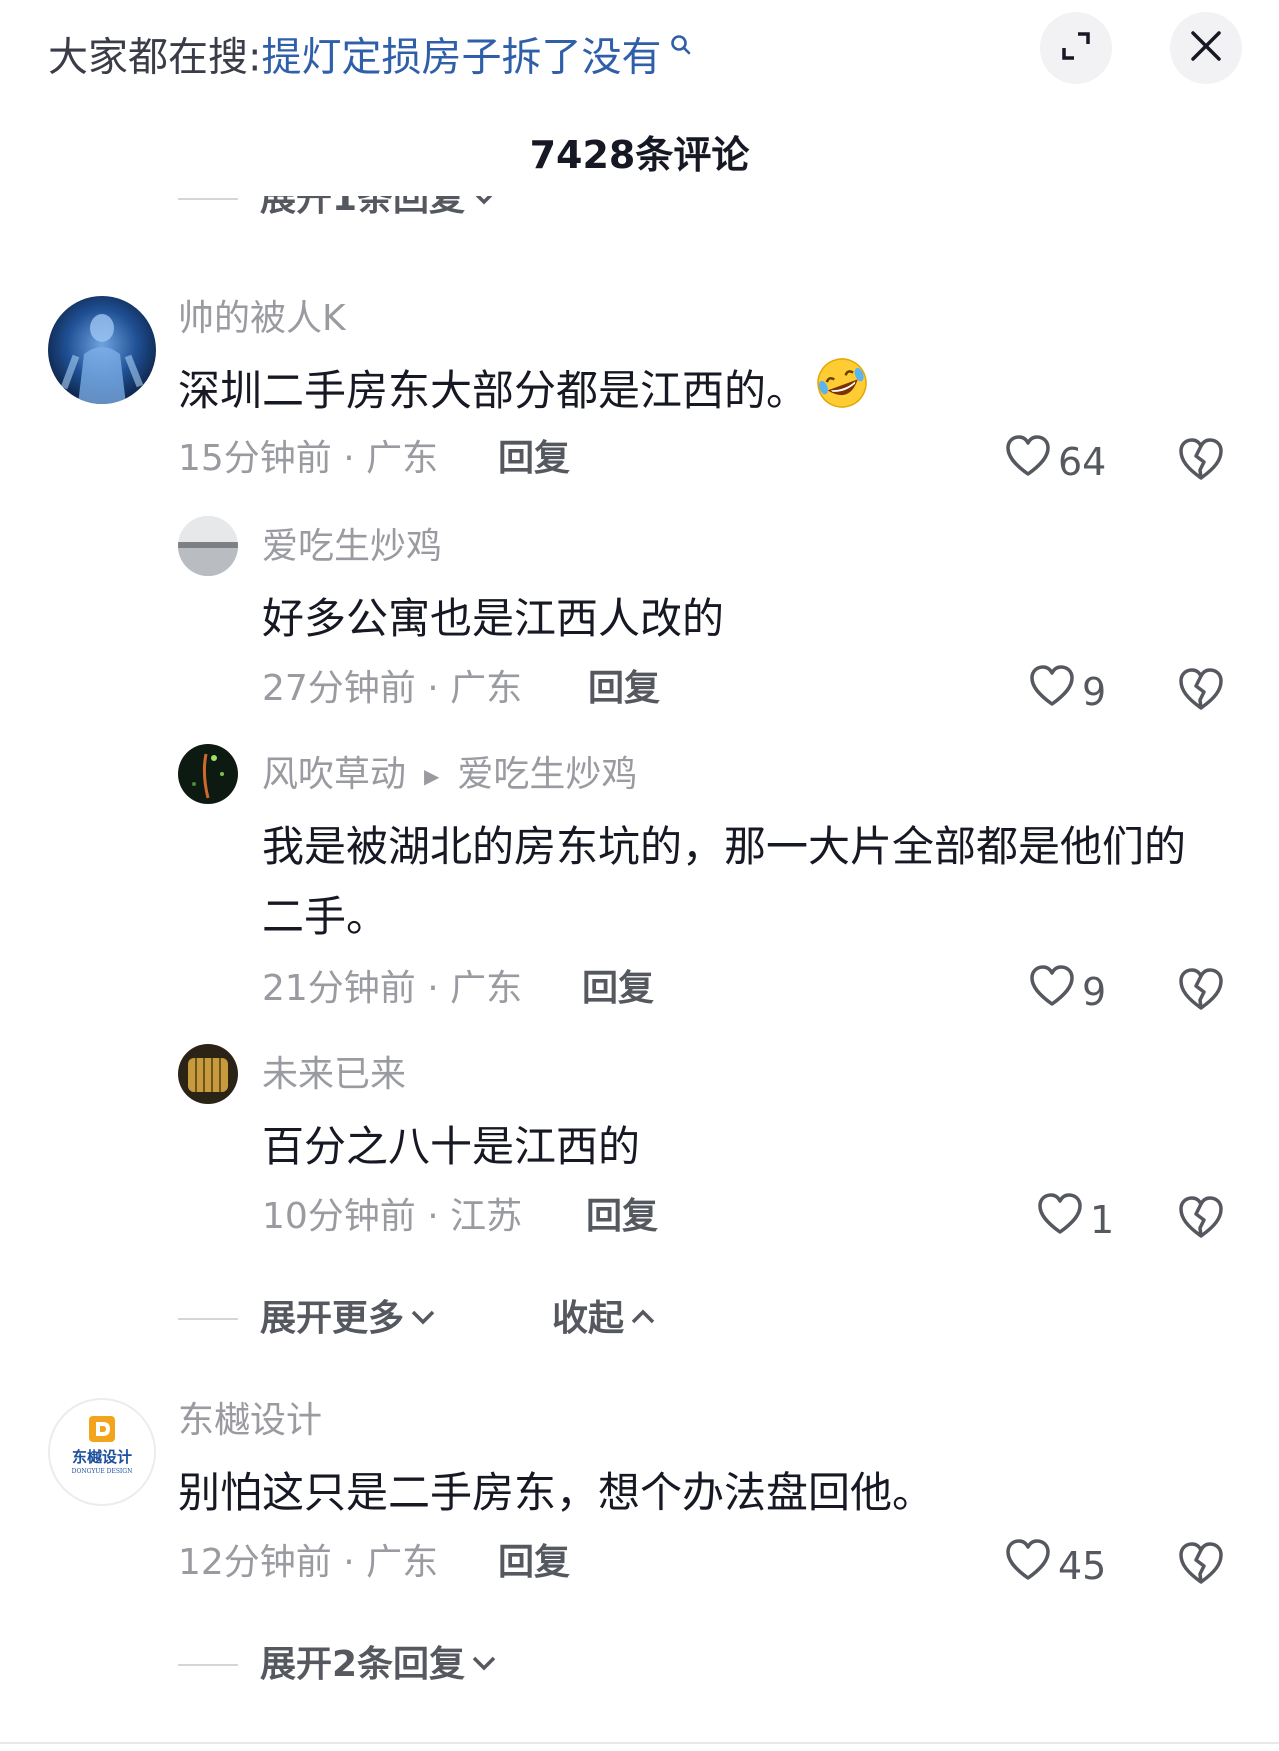  Describe the element at coordinates (334, 1075) in the screenshot. I see `reply-username: 未来已来` at that location.